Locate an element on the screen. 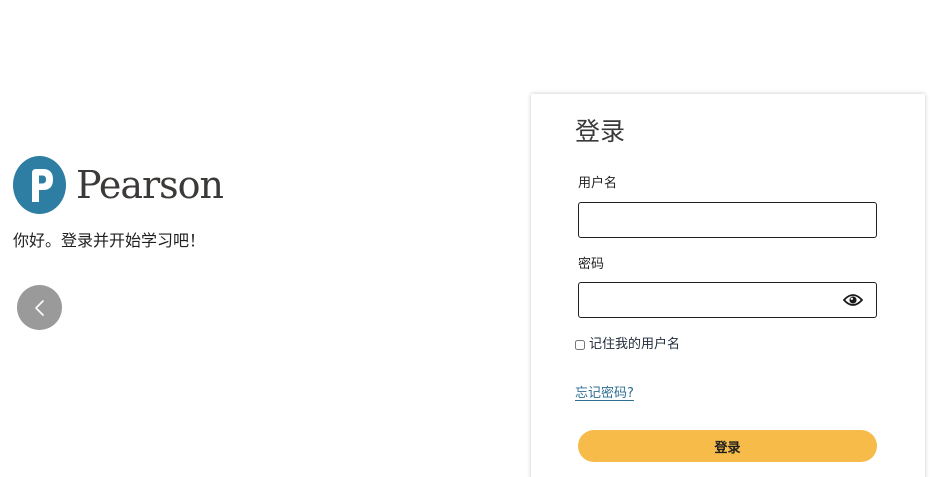  password-input is located at coordinates (727, 300).